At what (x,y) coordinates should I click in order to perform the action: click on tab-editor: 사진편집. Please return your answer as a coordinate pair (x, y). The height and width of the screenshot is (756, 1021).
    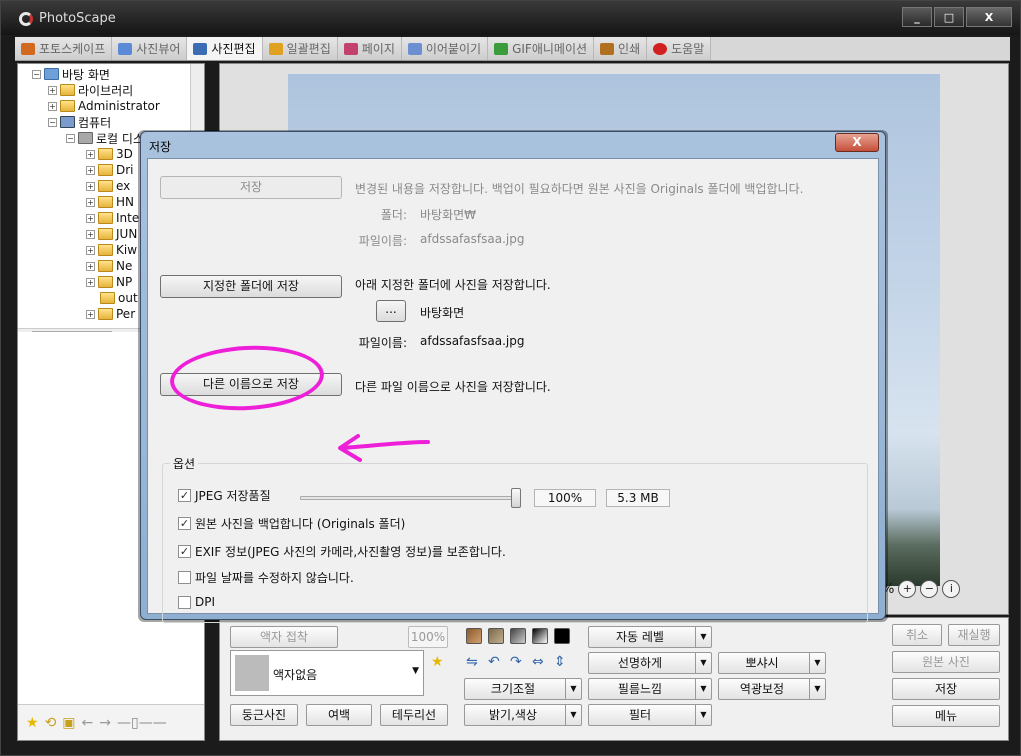
    Looking at the image, I should click on (225, 48).